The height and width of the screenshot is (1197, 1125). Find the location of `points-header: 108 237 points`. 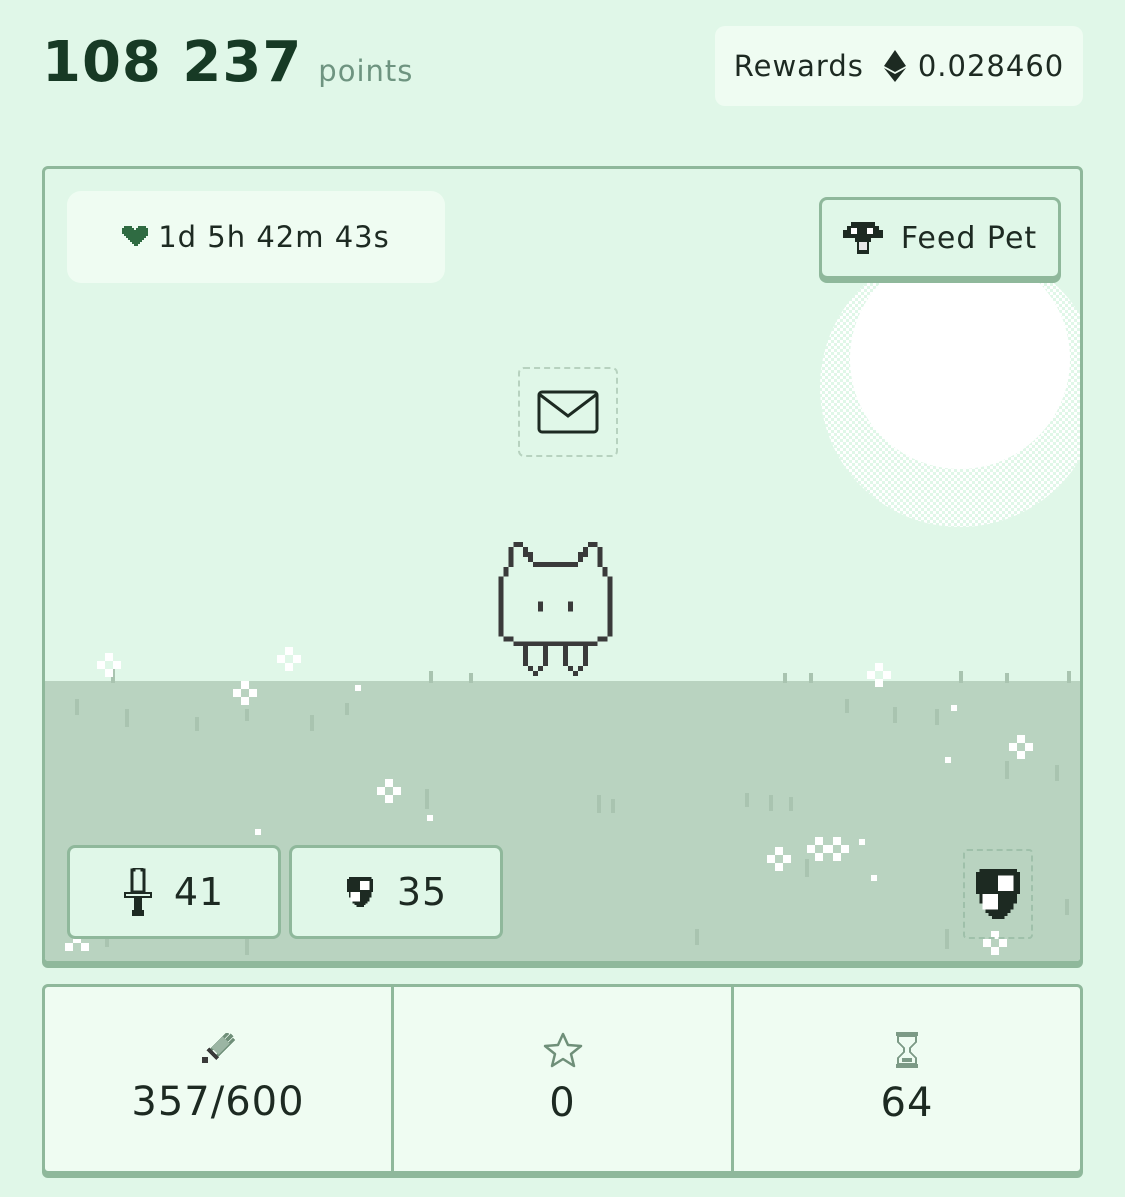

points-header: 108 237 points is located at coordinates (227, 62).